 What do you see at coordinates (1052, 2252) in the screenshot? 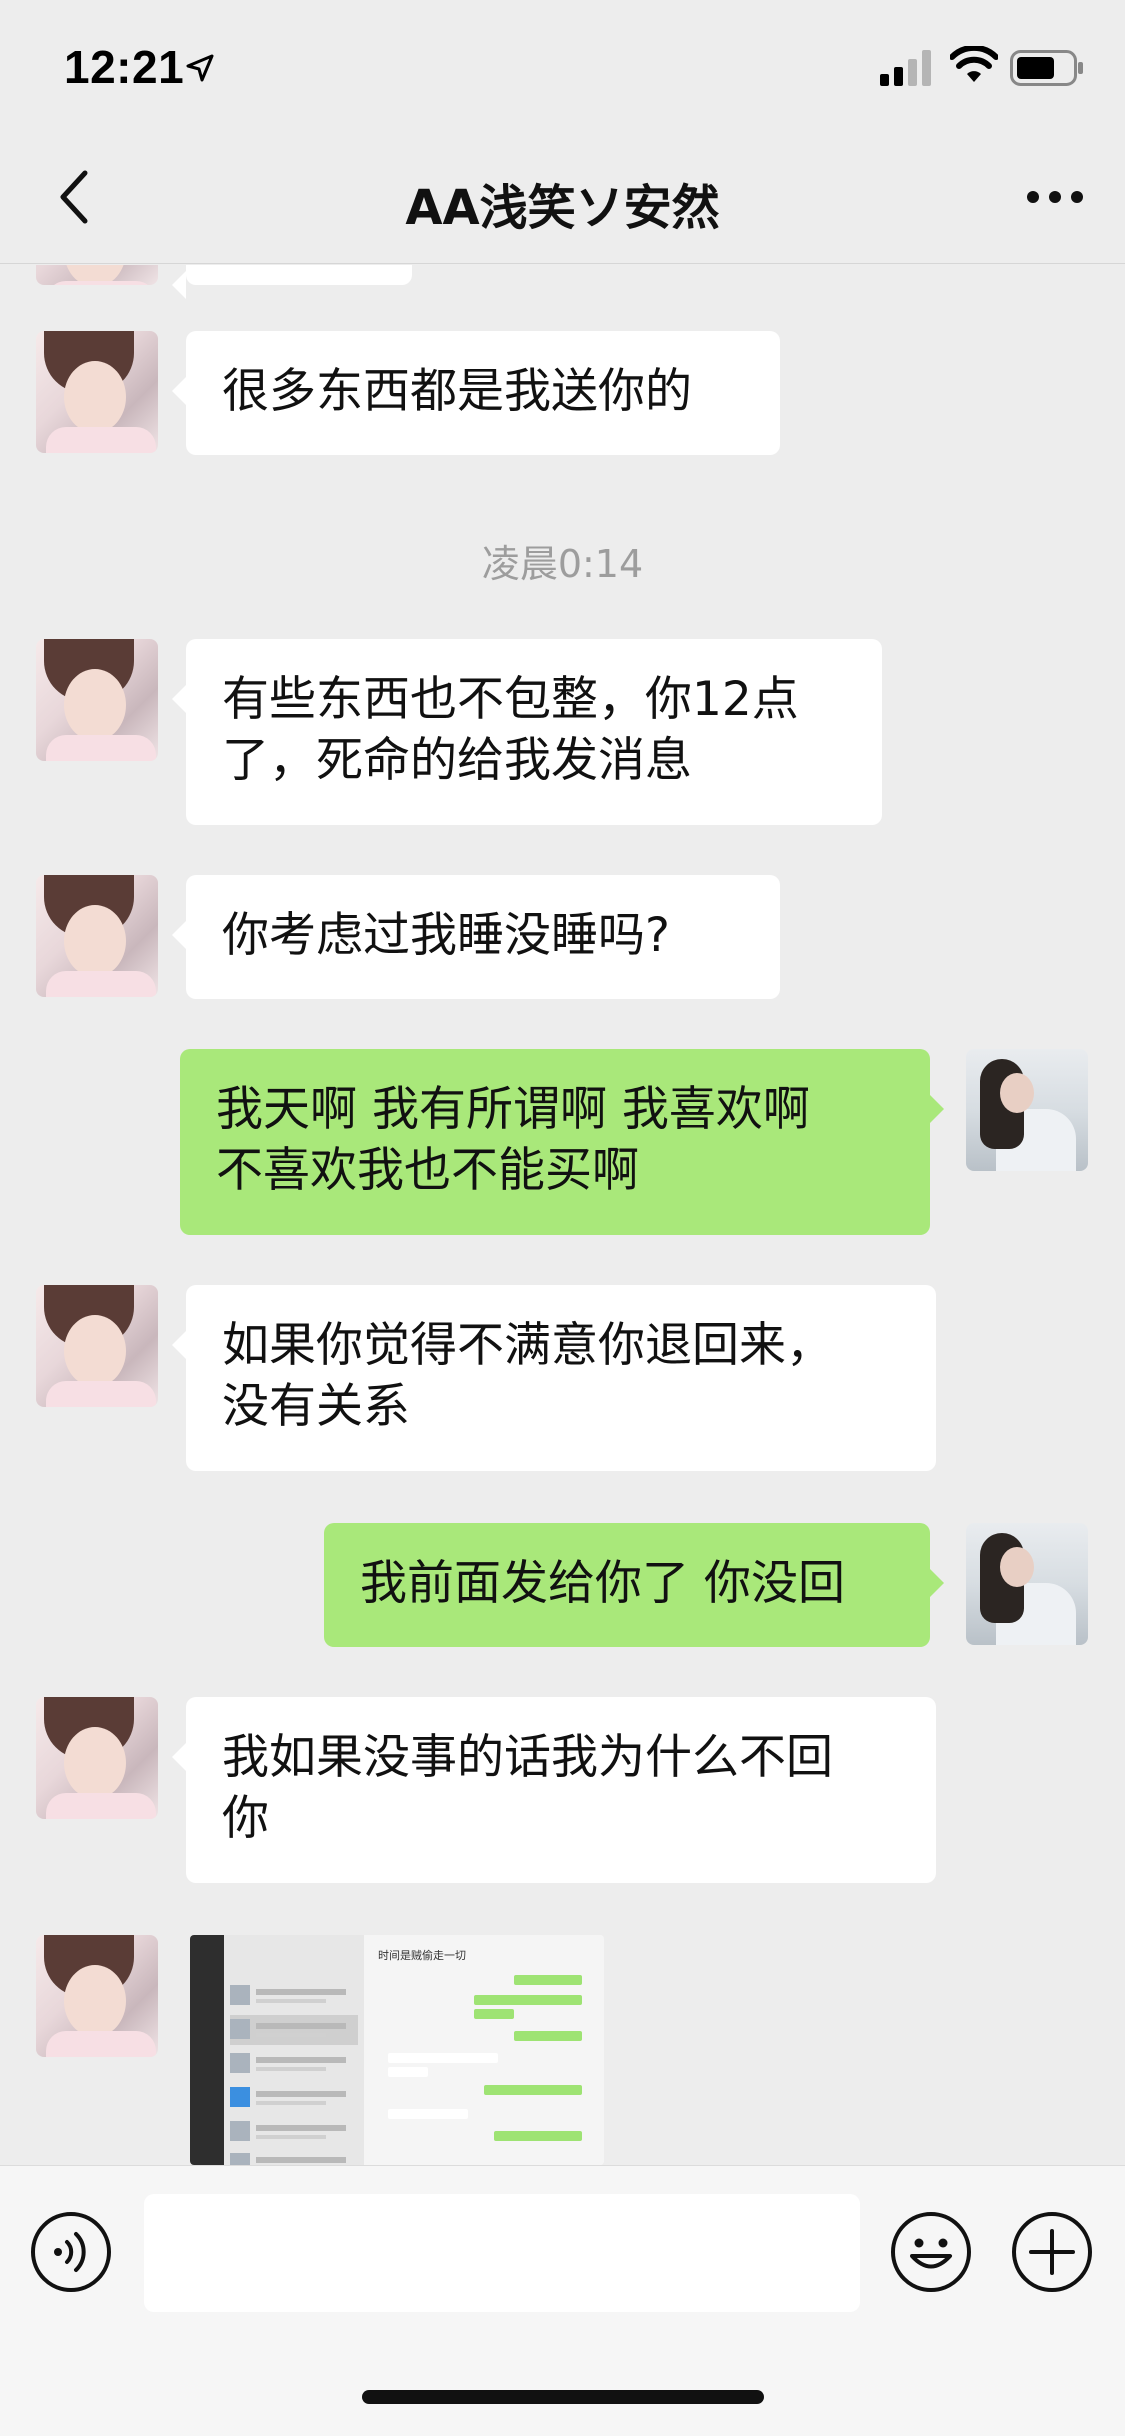
I see `plus-icon` at bounding box center [1052, 2252].